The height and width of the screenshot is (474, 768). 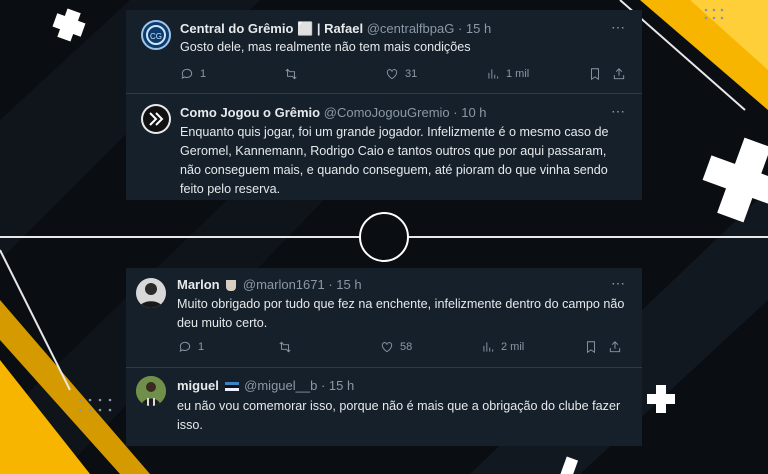 I want to click on author-handle: @miguel__b · 15 h, so click(x=299, y=385).